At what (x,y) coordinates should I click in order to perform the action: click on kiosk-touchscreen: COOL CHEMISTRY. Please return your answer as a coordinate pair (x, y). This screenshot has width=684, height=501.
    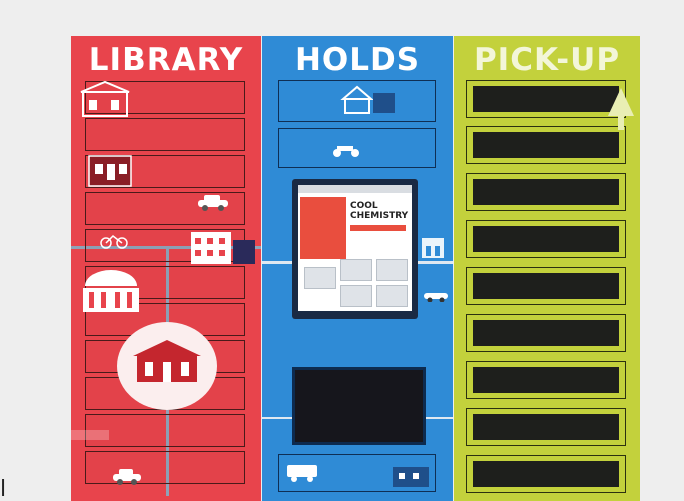
    Looking at the image, I should click on (355, 249).